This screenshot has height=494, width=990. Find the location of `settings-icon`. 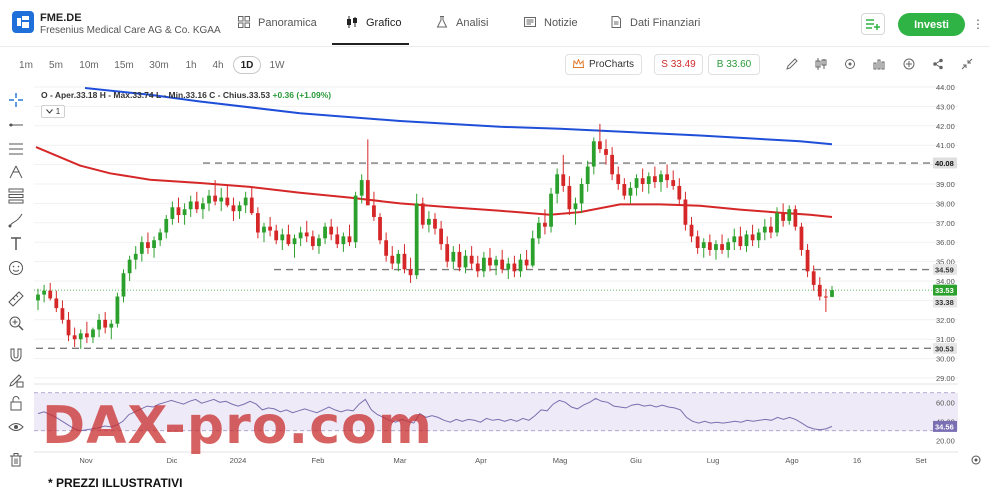

settings-icon is located at coordinates (976, 460).